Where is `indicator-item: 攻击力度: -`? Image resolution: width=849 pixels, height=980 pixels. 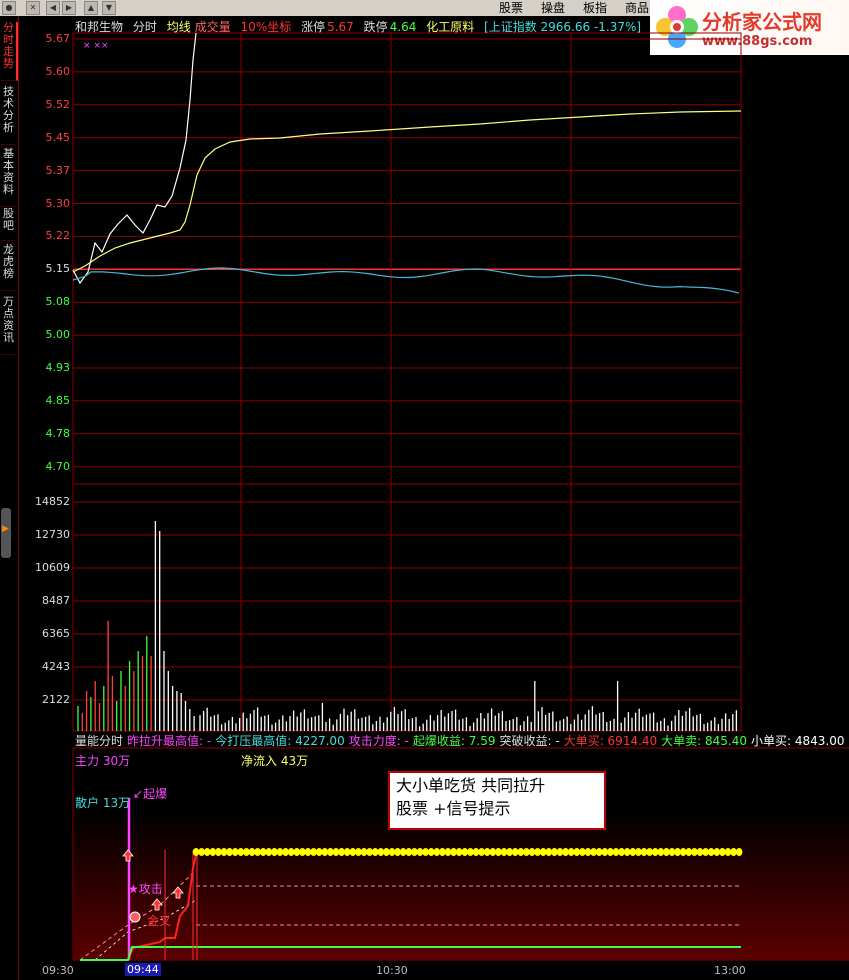 indicator-item: 攻击力度: - is located at coordinates (378, 741).